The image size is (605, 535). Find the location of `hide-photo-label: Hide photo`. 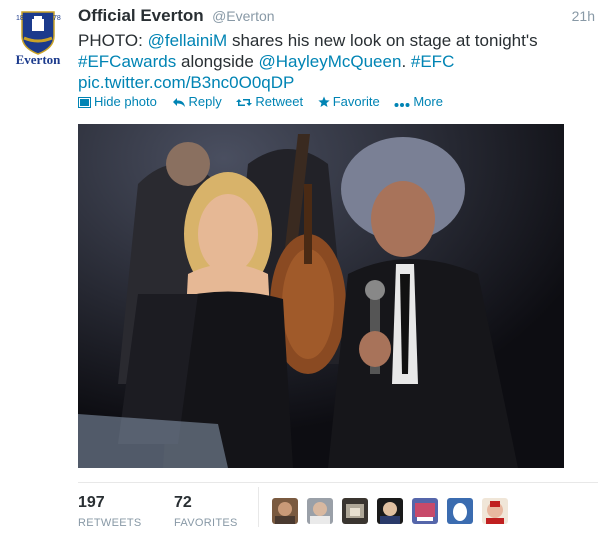

hide-photo-label: Hide photo is located at coordinates (125, 101).